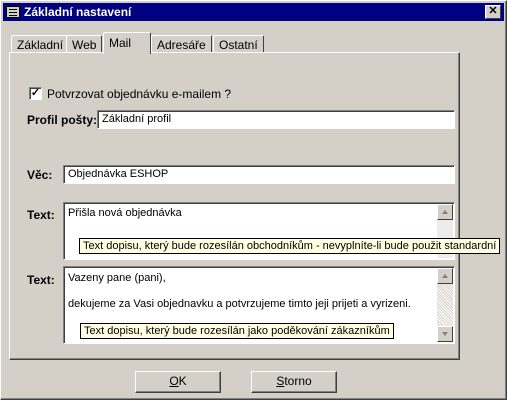 This screenshot has width=507, height=400. Describe the element at coordinates (84, 44) in the screenshot. I see `tab-web: Web` at that location.